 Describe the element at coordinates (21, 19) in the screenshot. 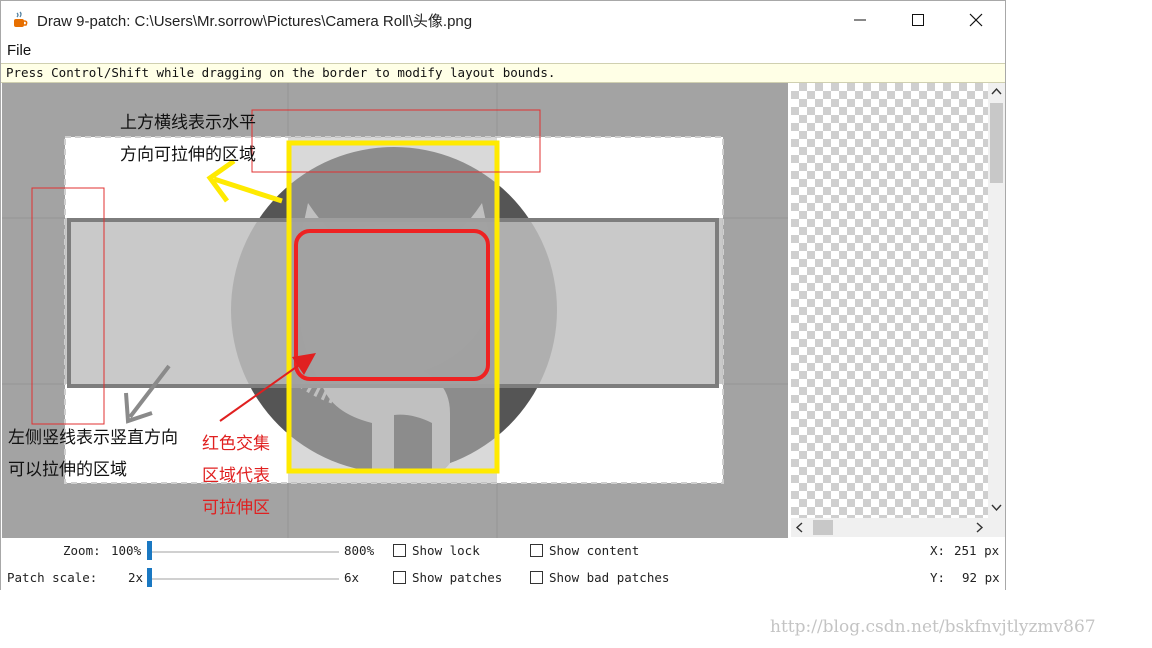

I see `java-coffee-icon` at that location.